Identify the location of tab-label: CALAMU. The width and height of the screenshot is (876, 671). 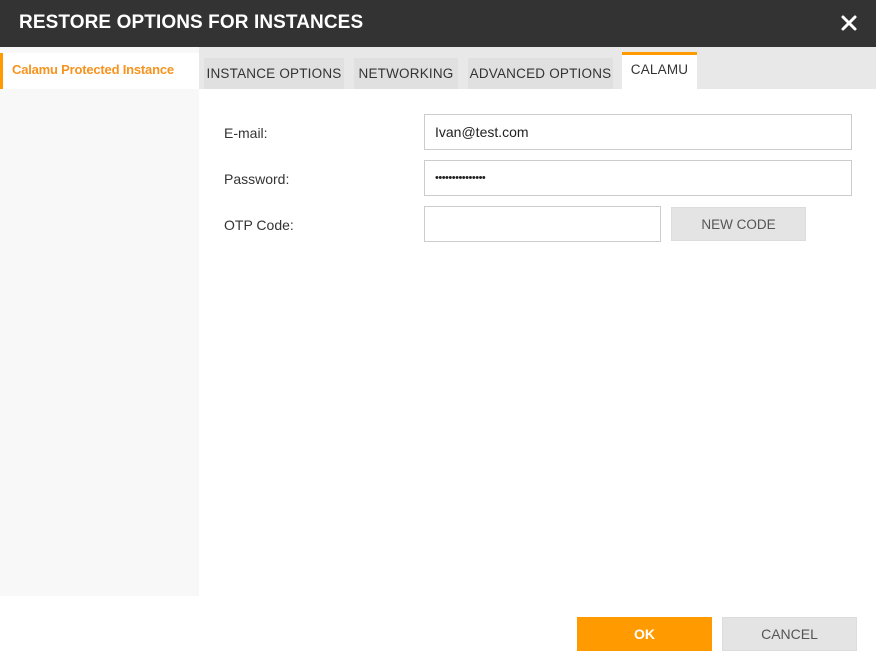
(659, 69).